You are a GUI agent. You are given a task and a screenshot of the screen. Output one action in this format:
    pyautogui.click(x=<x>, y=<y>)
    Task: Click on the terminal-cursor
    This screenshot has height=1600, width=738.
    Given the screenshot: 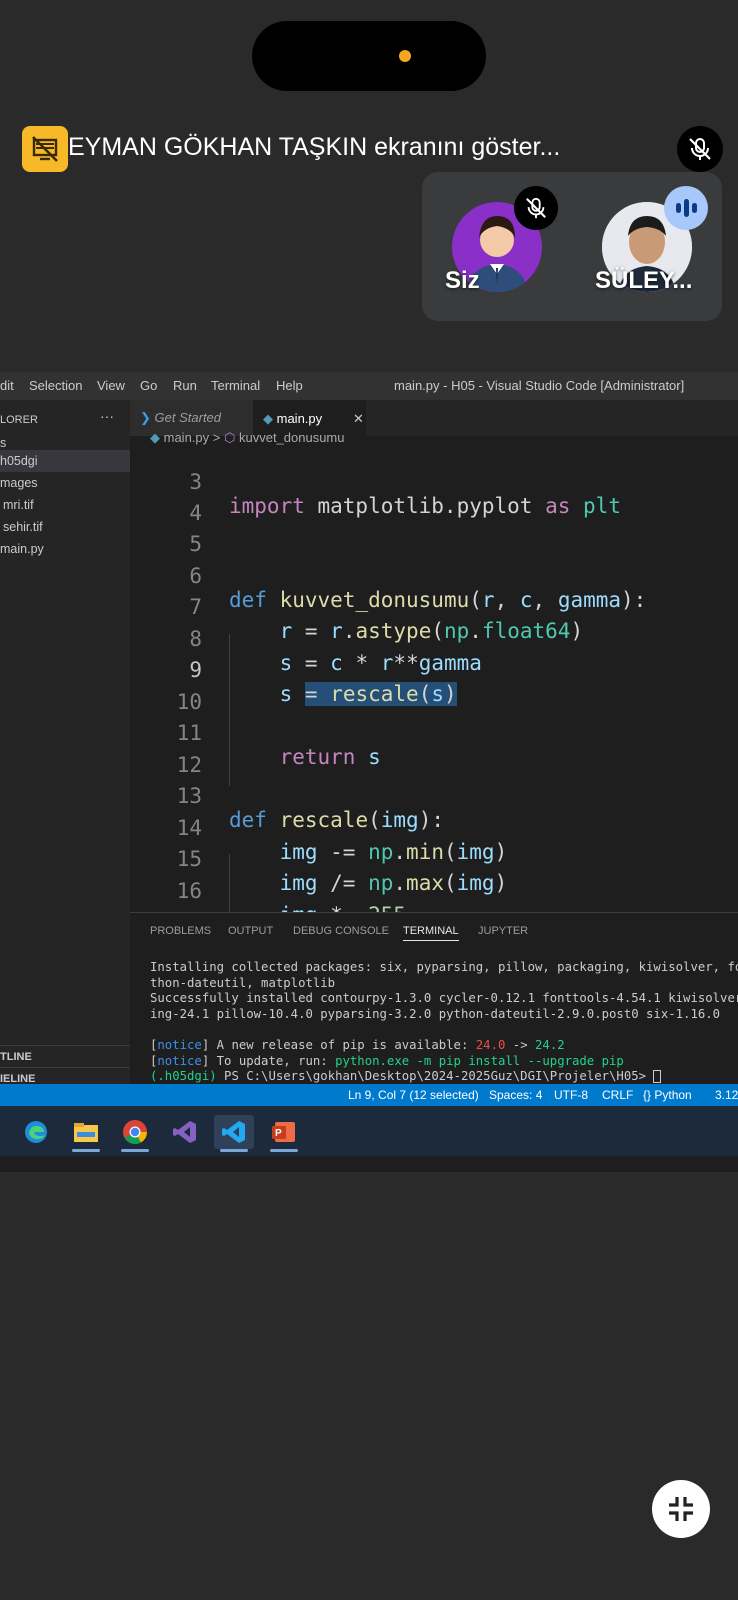 What is the action you would take?
    pyautogui.click(x=657, y=1076)
    